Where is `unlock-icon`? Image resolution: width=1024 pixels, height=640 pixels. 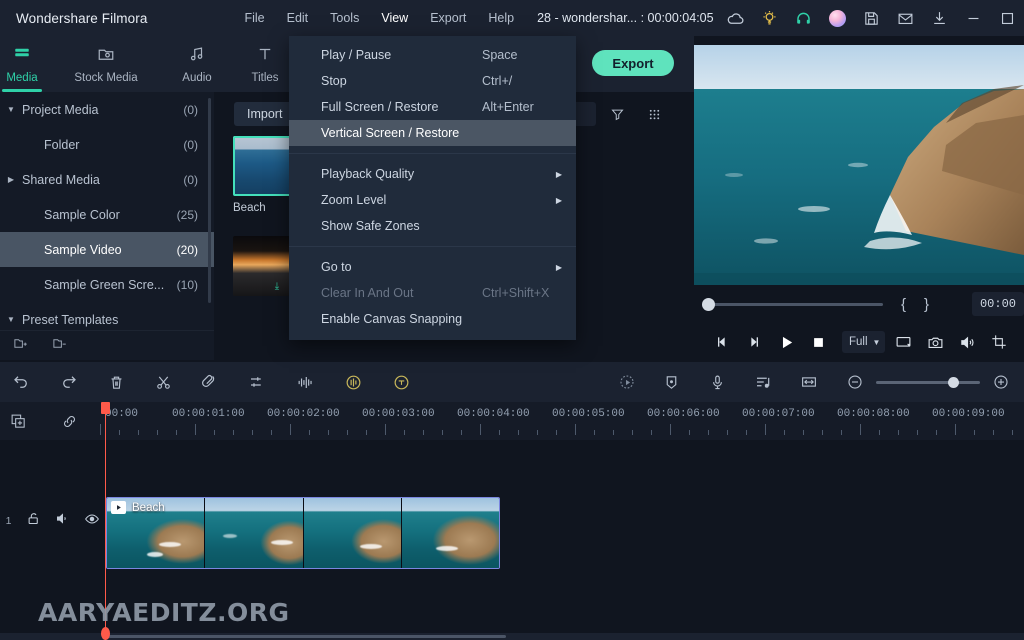
unlock-icon is located at coordinates (33, 521).